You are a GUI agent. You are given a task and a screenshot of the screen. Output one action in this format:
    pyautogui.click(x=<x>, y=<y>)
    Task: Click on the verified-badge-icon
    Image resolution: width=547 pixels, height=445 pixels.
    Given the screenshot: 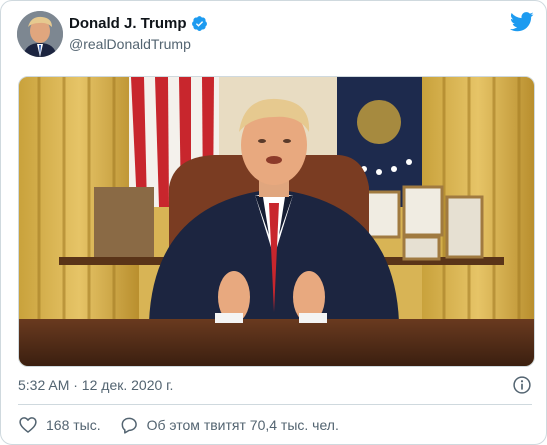 What is the action you would take?
    pyautogui.click(x=199, y=23)
    